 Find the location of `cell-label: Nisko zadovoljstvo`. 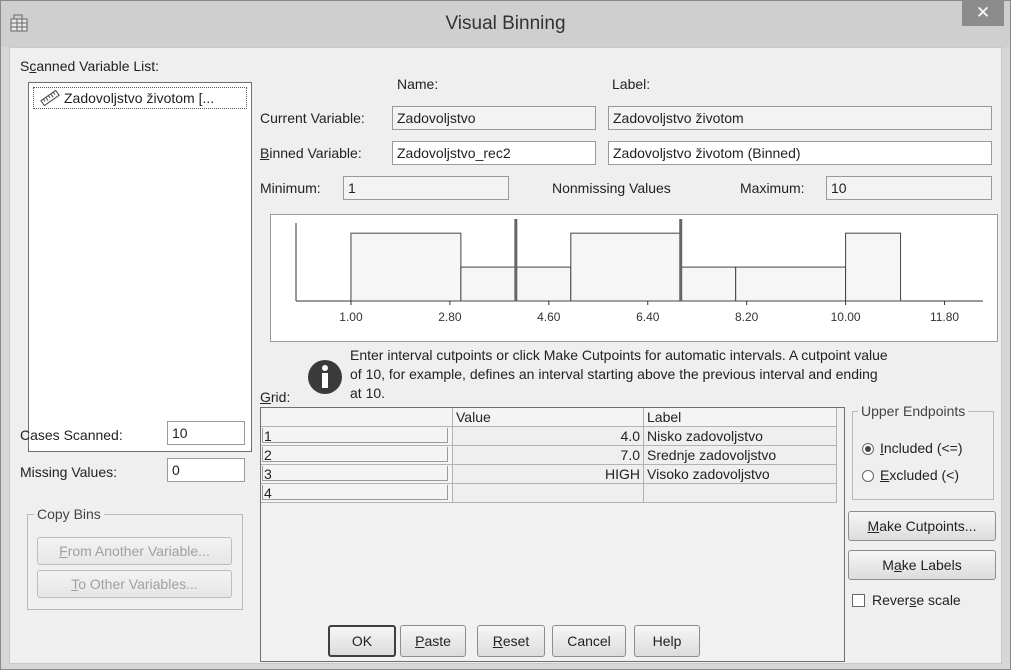

cell-label: Nisko zadovoljstvo is located at coordinates (740, 436).